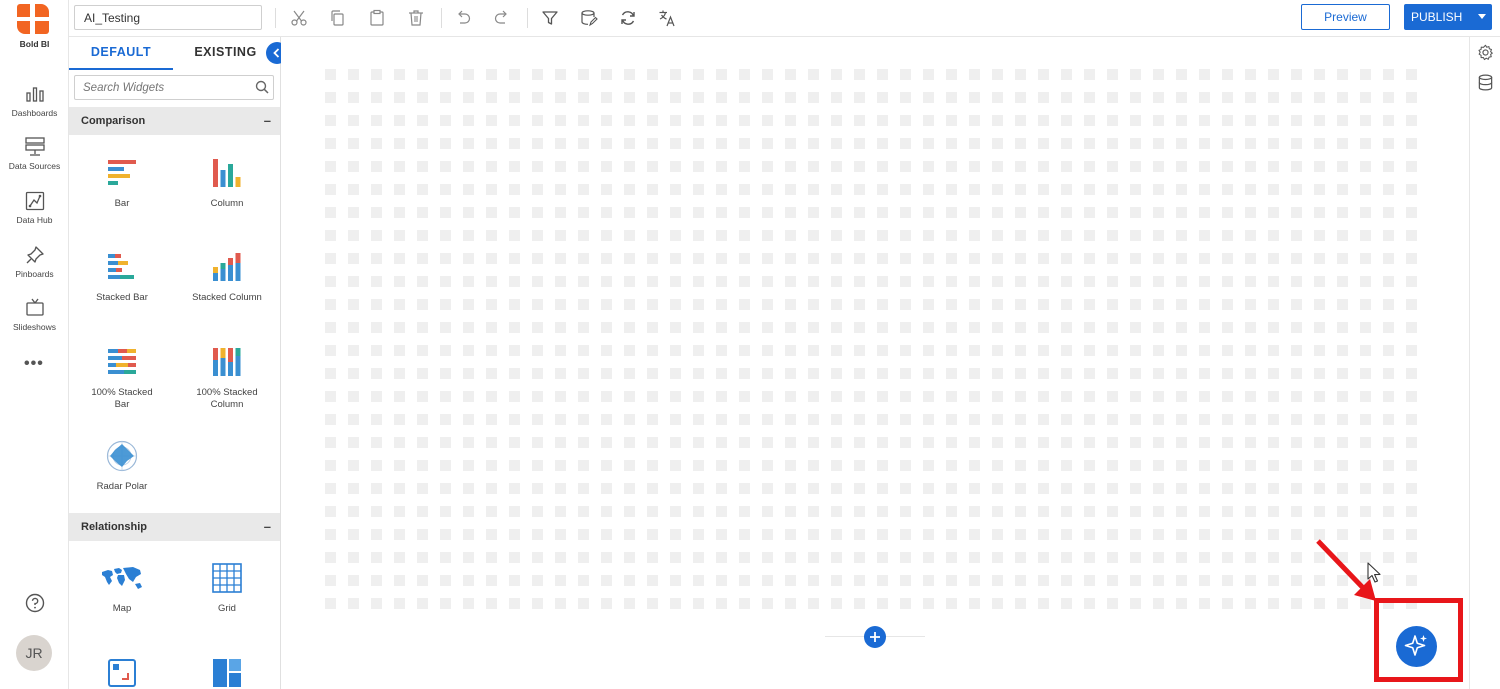  I want to click on pivot-grid-icon, so click(122, 673).